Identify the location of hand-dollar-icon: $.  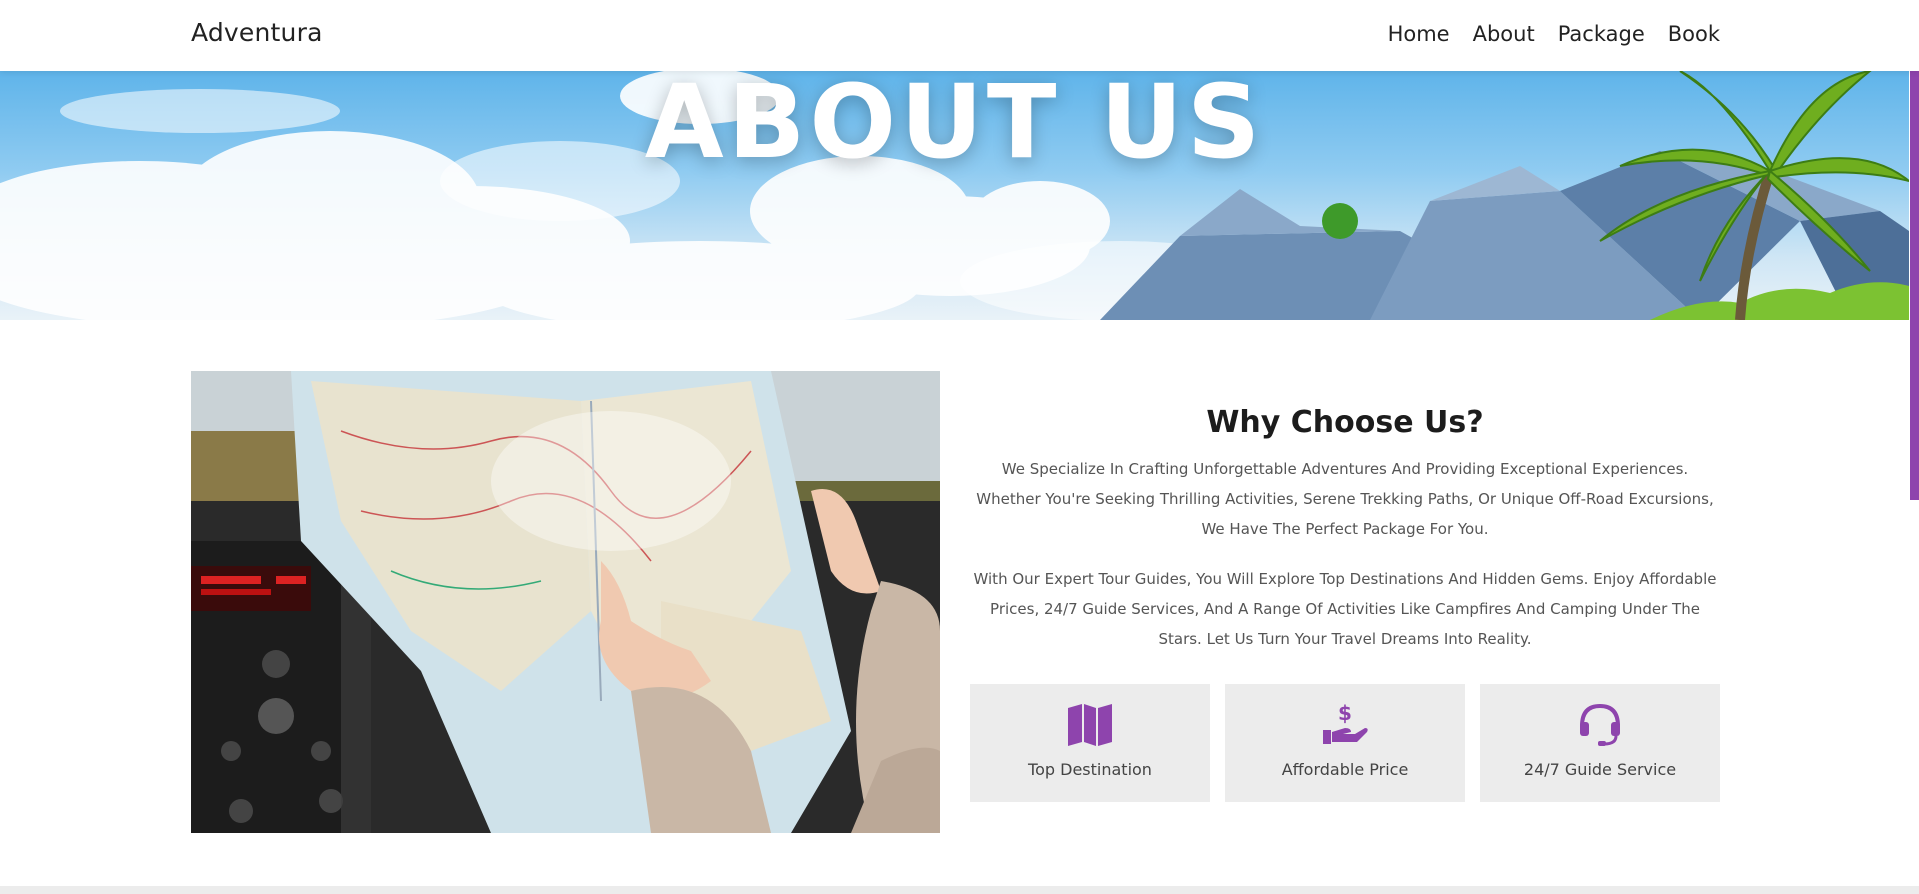
(1345, 723).